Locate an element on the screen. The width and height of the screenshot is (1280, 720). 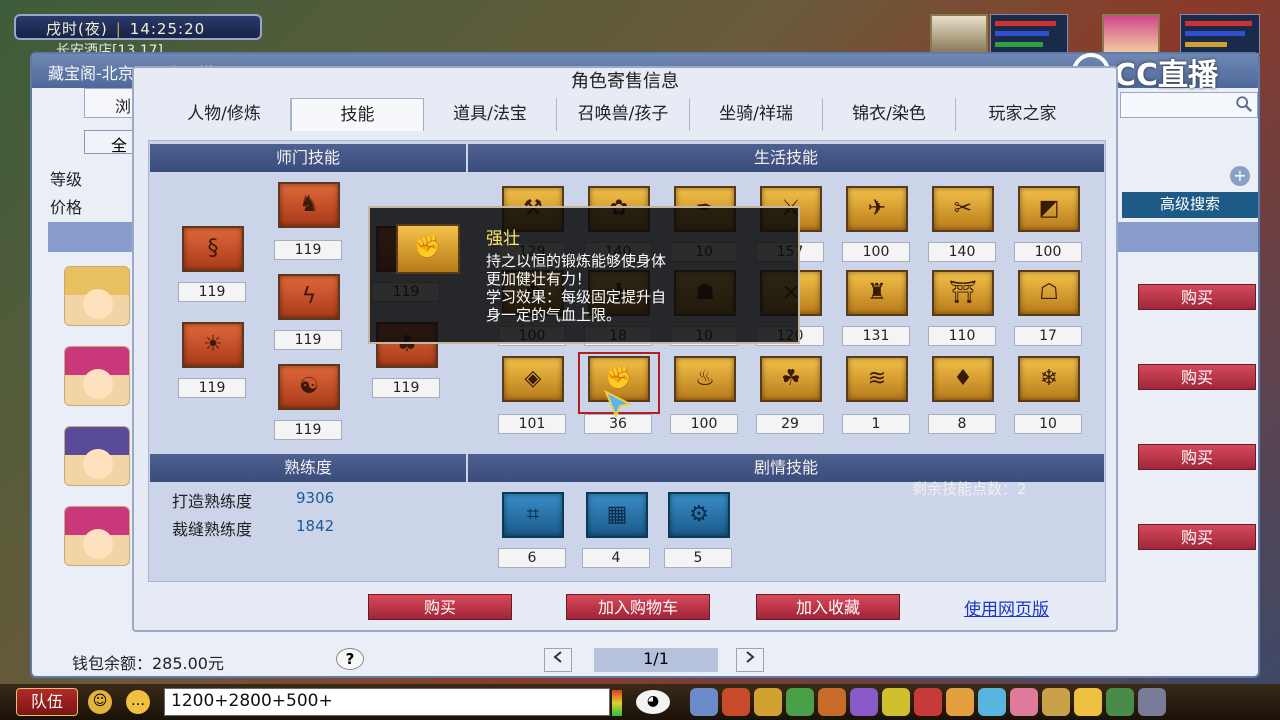
help-icon: ? is located at coordinates (350, 659).